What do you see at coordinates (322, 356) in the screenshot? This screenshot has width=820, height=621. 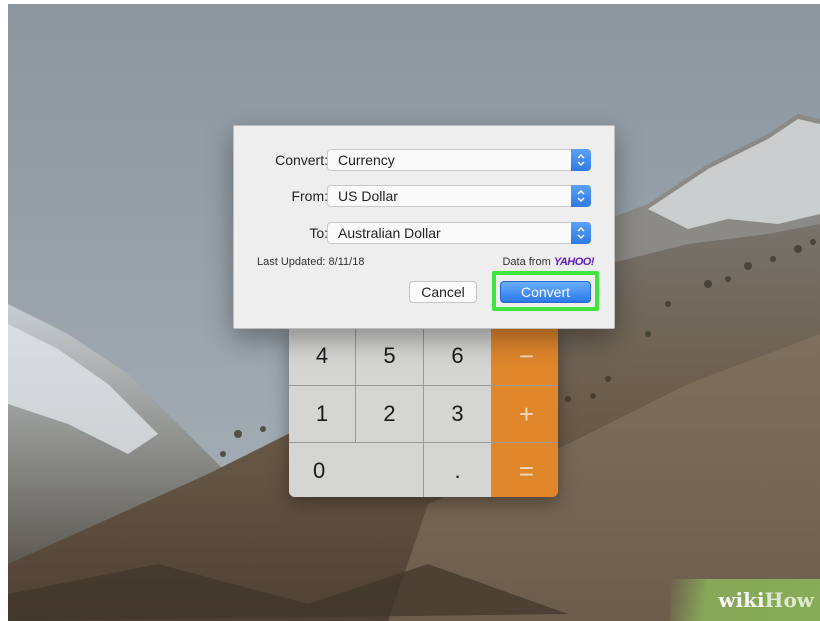 I see `key-4: 4` at bounding box center [322, 356].